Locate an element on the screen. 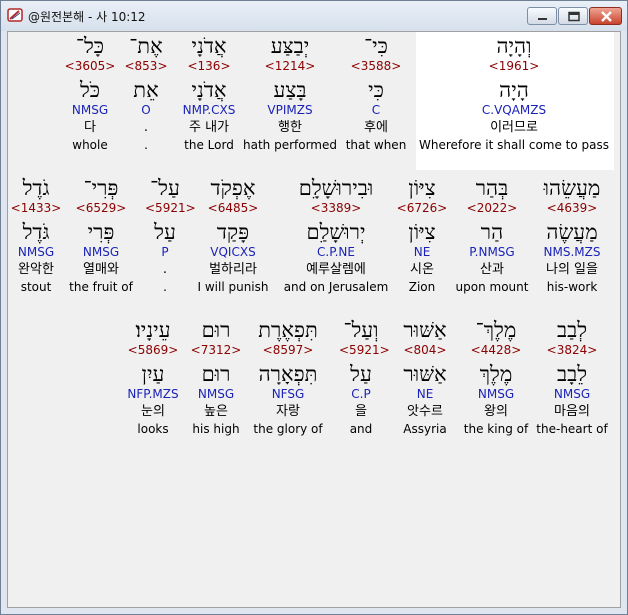  hebrew-word: וְהָיָה is located at coordinates (514, 46).